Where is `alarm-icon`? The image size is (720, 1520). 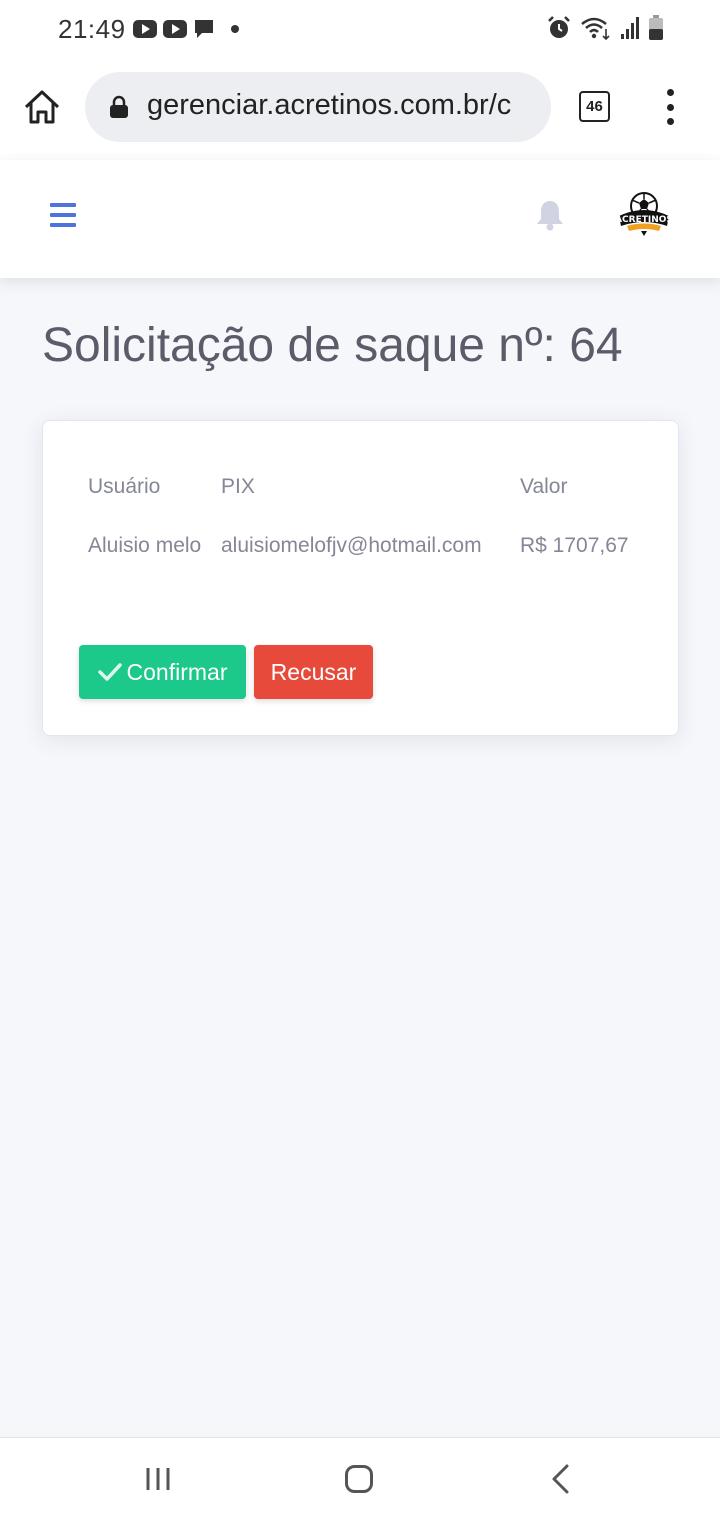 alarm-icon is located at coordinates (559, 27).